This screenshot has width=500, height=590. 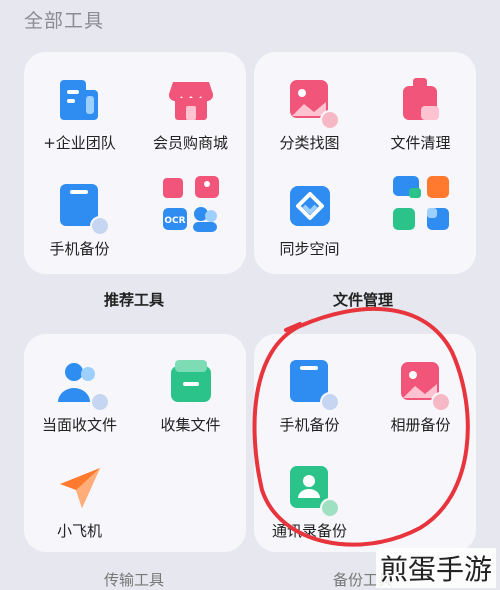 What do you see at coordinates (64, 21) in the screenshot?
I see `header-title: 全部工具` at bounding box center [64, 21].